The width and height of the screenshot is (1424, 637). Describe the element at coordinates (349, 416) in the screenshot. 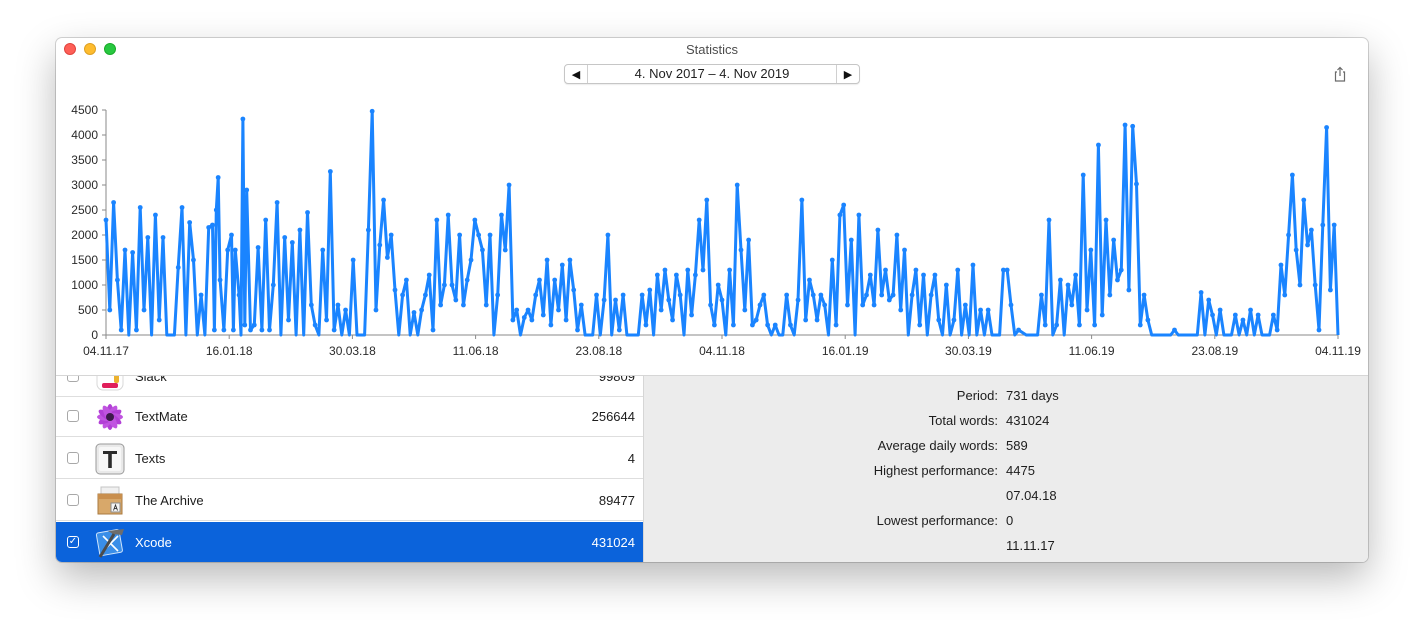

I see `list-item: TextMate 256644` at that location.